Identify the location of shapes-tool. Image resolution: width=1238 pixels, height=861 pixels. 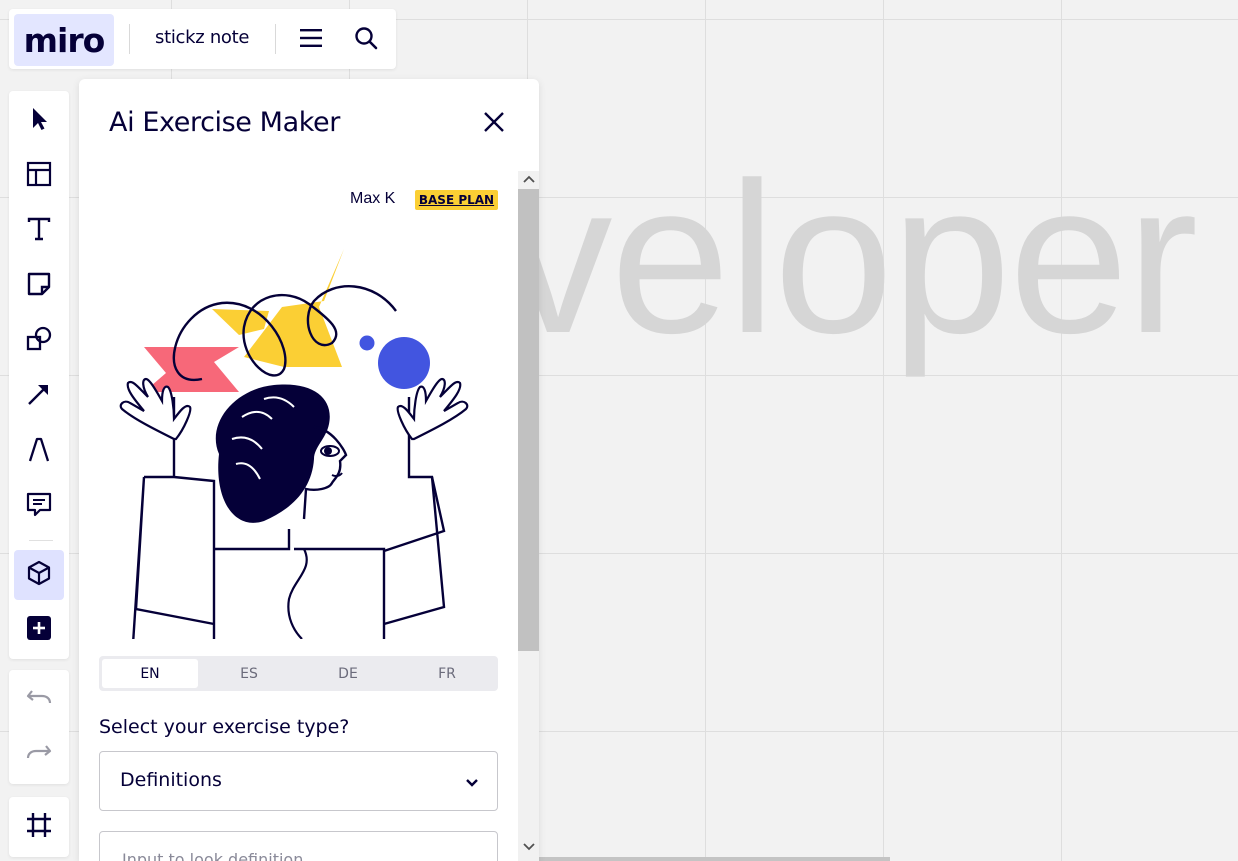
(39, 341).